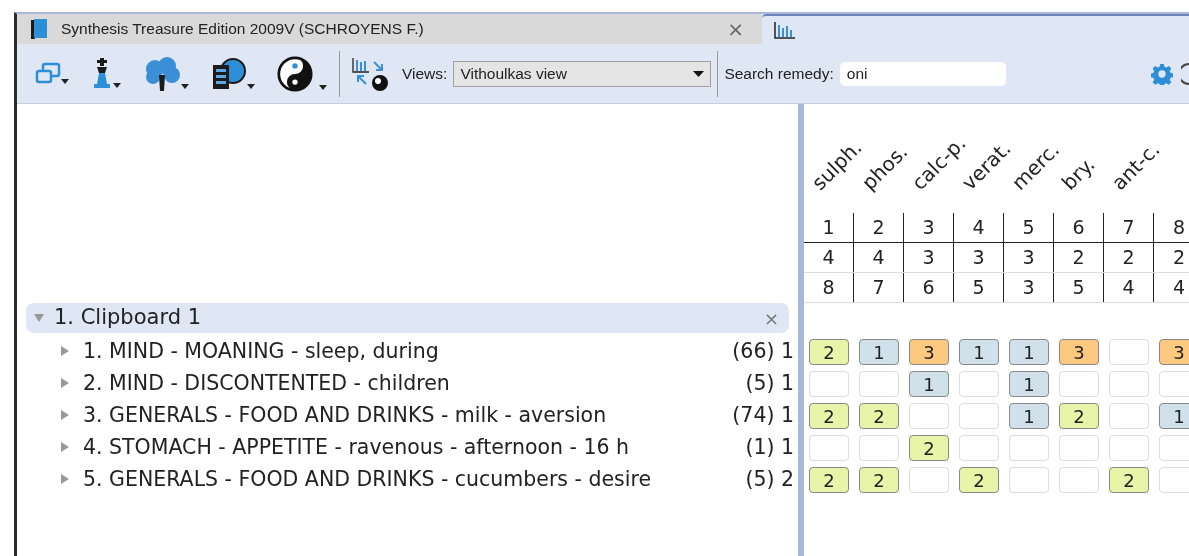 The image size is (1189, 556). Describe the element at coordinates (425, 73) in the screenshot. I see `views-label: Views:` at that location.